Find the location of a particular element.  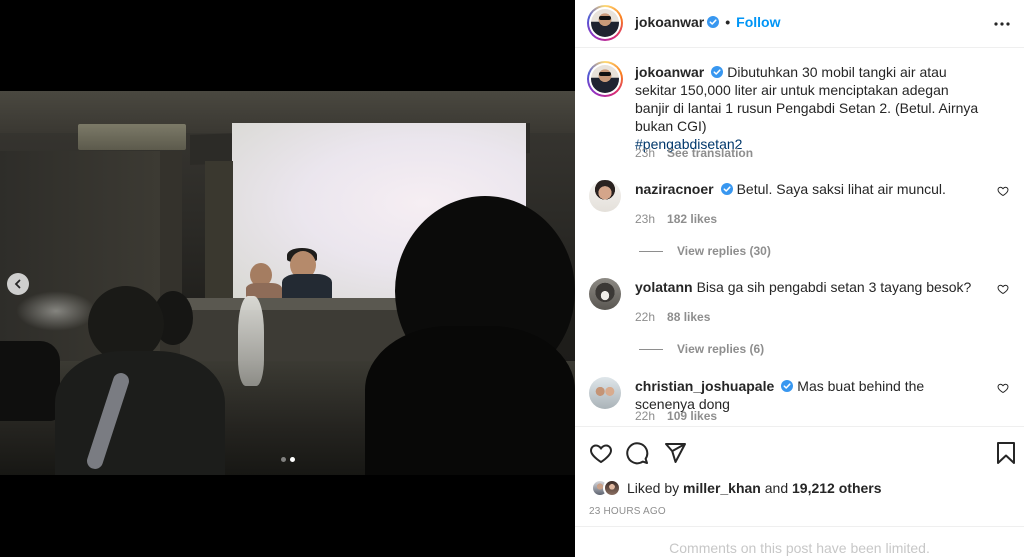

commenter-username: yolatann is located at coordinates (664, 287).